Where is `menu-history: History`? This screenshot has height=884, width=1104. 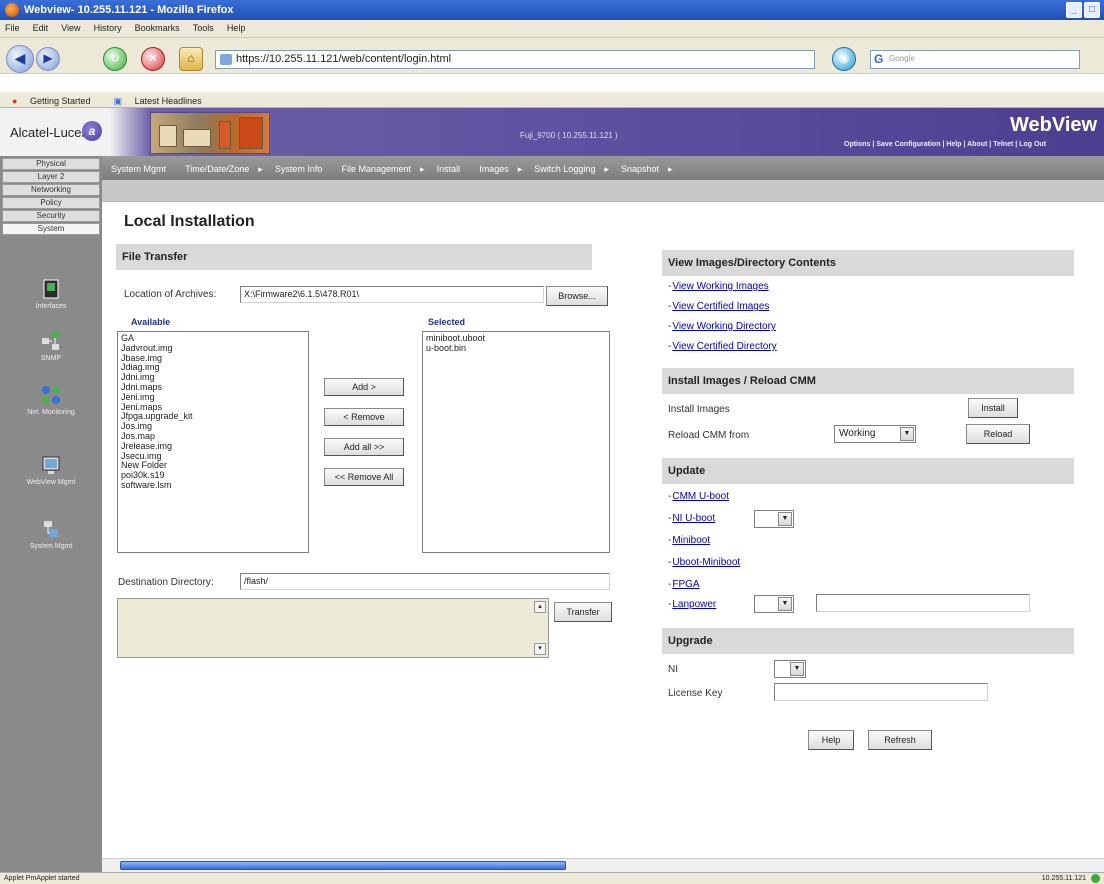
menu-history: History is located at coordinates (108, 28).